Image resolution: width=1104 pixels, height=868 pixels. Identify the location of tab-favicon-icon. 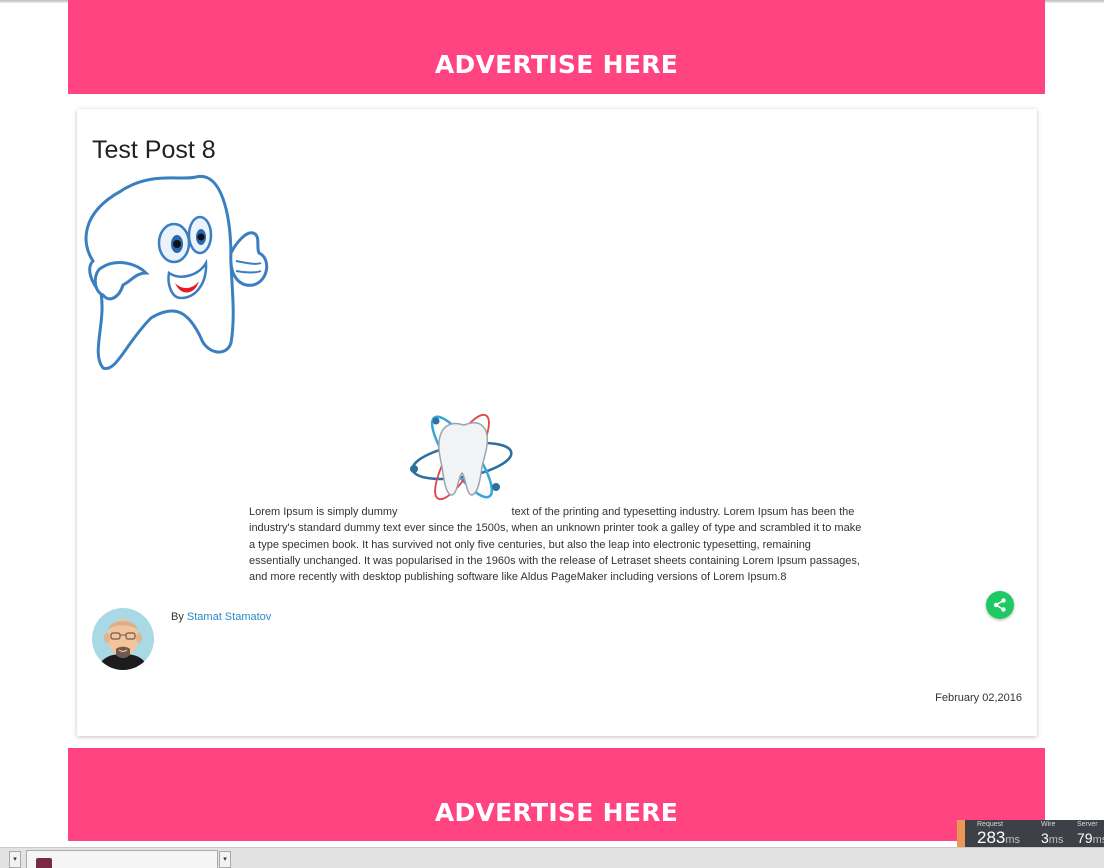
(44, 863).